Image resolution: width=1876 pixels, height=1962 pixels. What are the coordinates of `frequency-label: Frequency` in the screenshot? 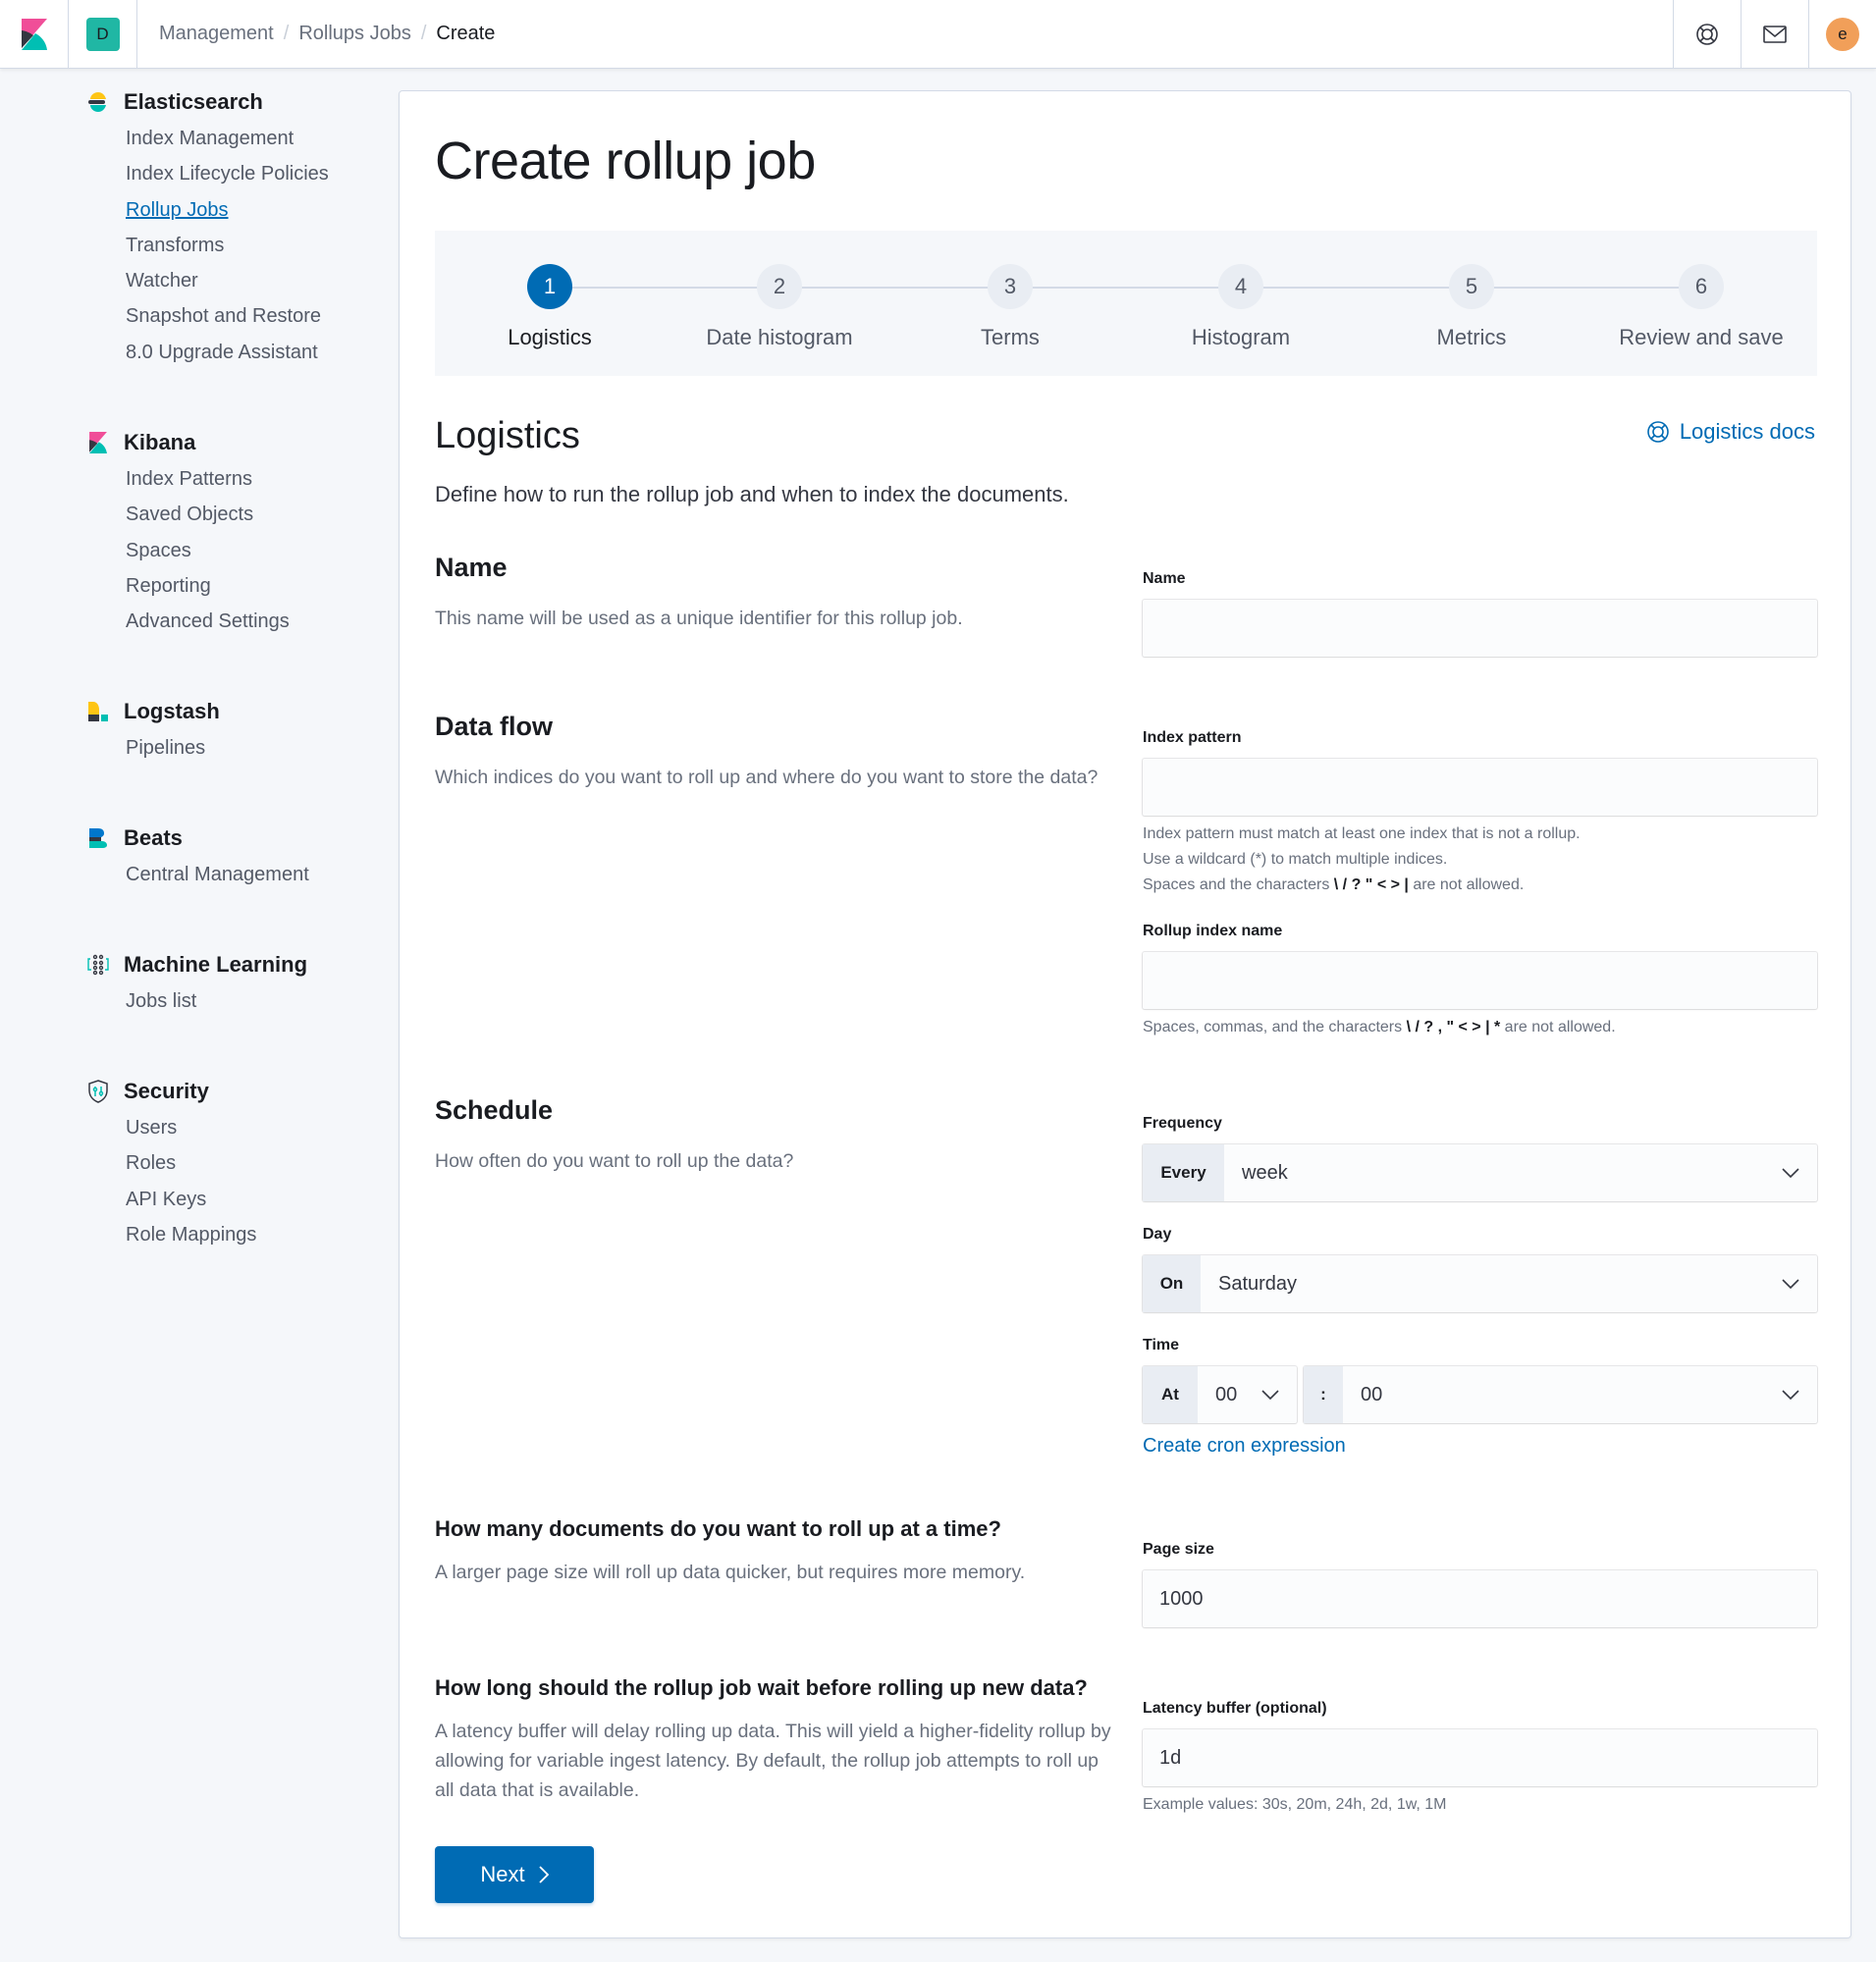 It's located at (1182, 1123).